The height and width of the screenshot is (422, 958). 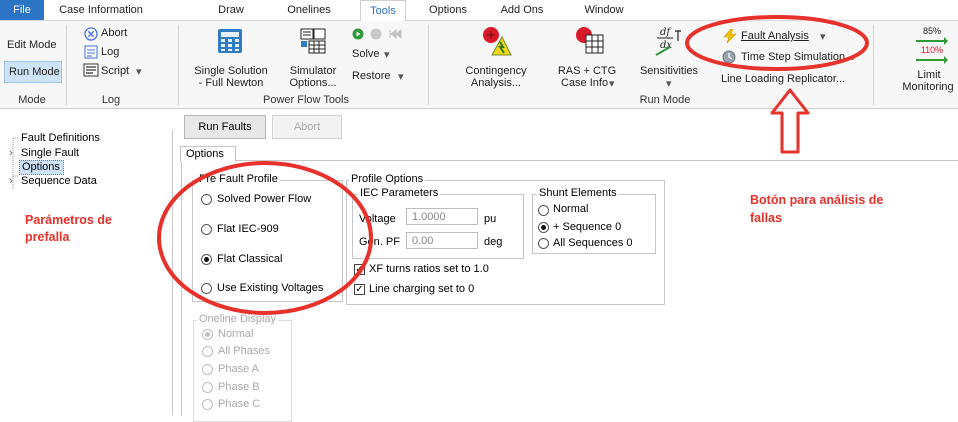 I want to click on radio-flat-classical-label: Flat Classical, so click(x=250, y=259).